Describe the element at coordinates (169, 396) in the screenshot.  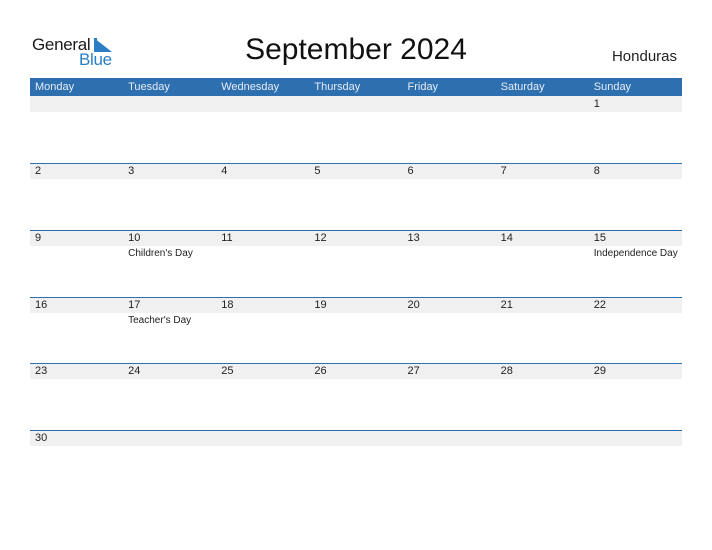
I see `day-cell: 24` at that location.